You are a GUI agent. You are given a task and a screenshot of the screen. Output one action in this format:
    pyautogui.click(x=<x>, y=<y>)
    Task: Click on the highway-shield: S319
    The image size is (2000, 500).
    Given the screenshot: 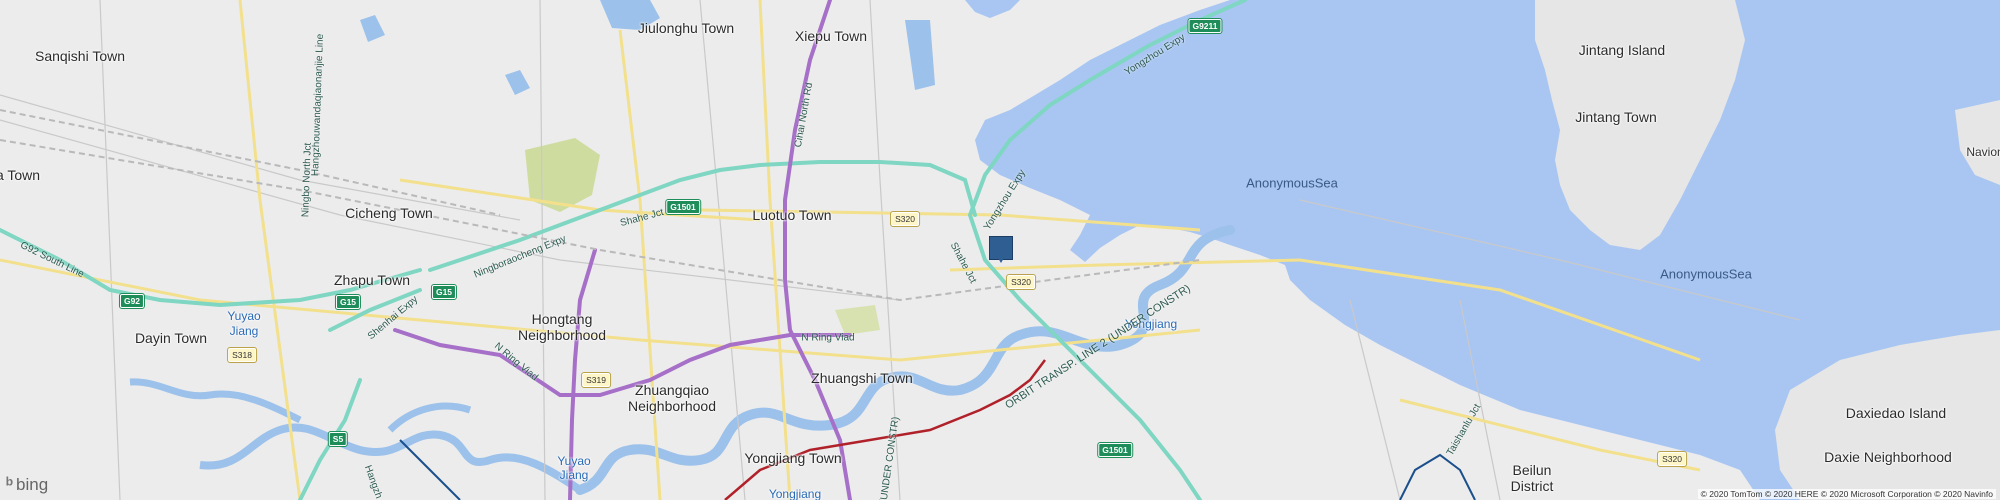 What is the action you would take?
    pyautogui.click(x=596, y=380)
    